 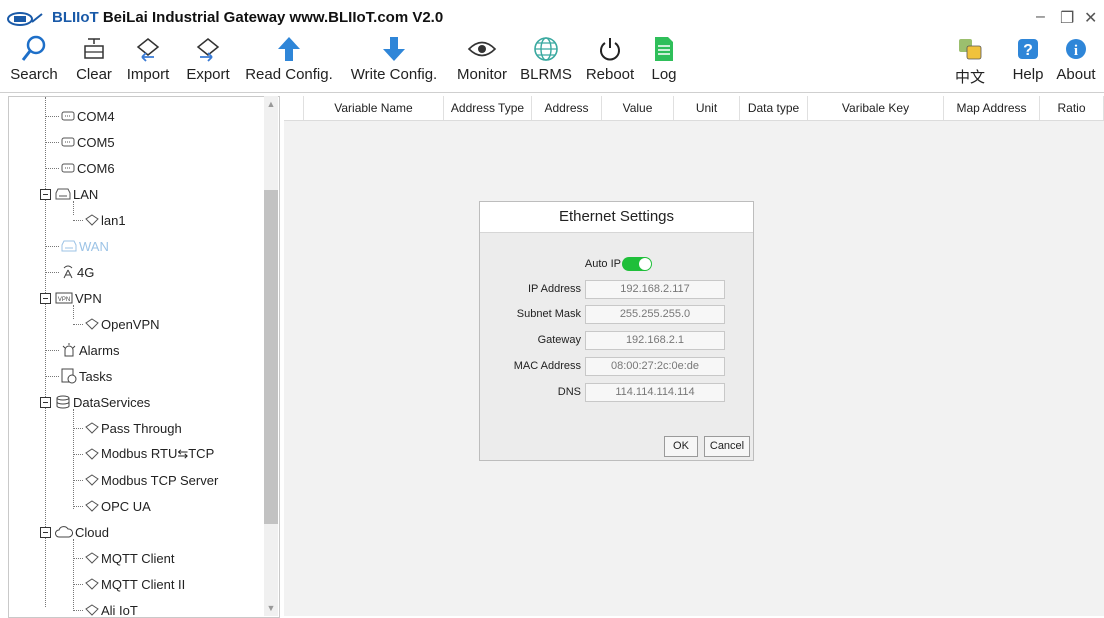 What do you see at coordinates (655, 289) in the screenshot?
I see `ip-address-field: 192.168.2.117` at bounding box center [655, 289].